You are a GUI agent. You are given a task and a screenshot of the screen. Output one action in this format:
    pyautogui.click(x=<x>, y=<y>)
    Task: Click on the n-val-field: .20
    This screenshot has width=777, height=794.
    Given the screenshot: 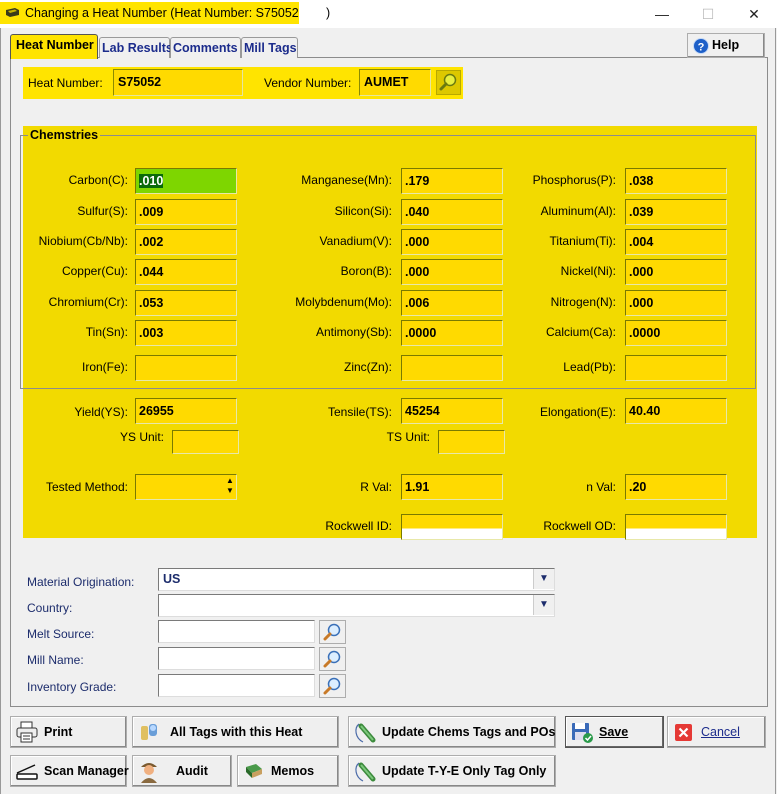 What is the action you would take?
    pyautogui.click(x=676, y=487)
    